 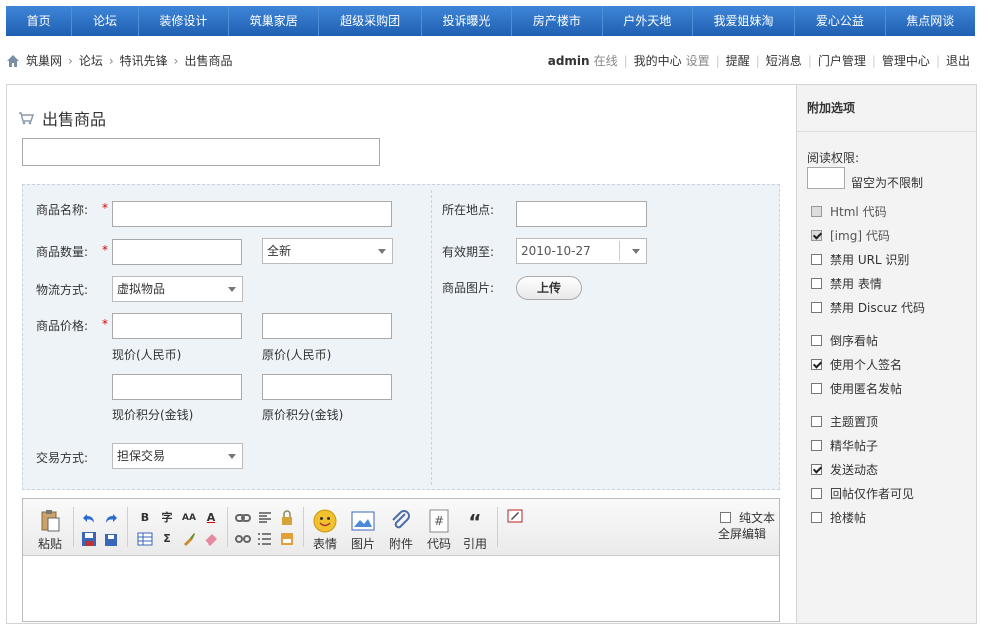 What do you see at coordinates (177, 252) in the screenshot?
I see `quantity-input` at bounding box center [177, 252].